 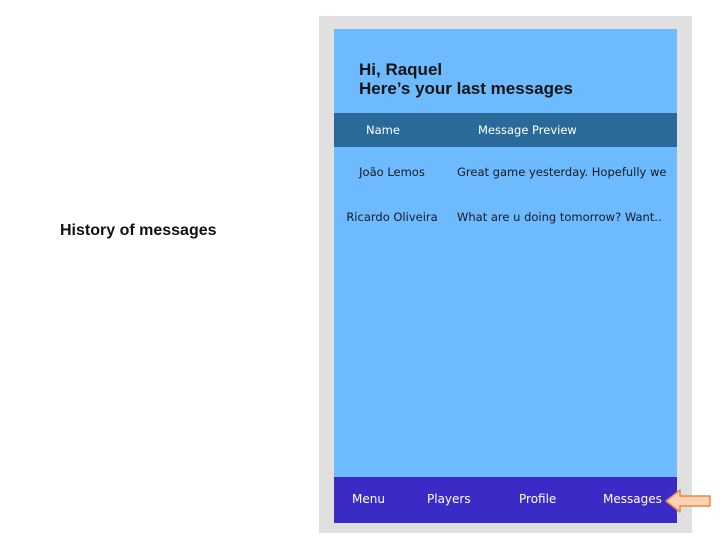 What do you see at coordinates (383, 130) in the screenshot?
I see `column-header-name: Name` at bounding box center [383, 130].